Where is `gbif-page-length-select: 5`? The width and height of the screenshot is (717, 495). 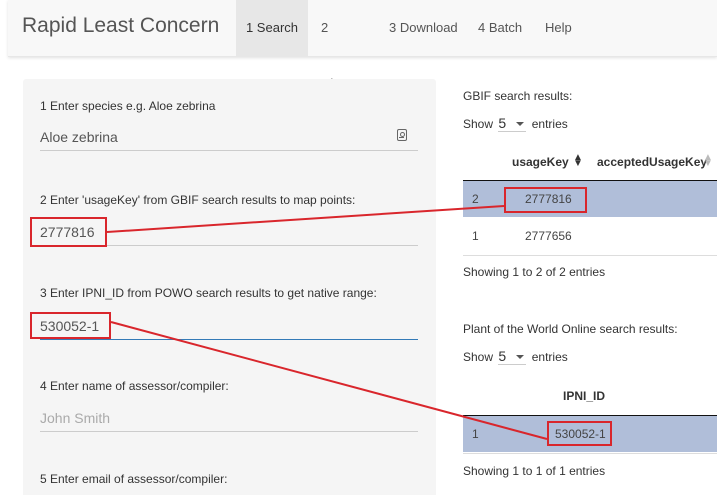
gbif-page-length-select: 5 is located at coordinates (512, 123).